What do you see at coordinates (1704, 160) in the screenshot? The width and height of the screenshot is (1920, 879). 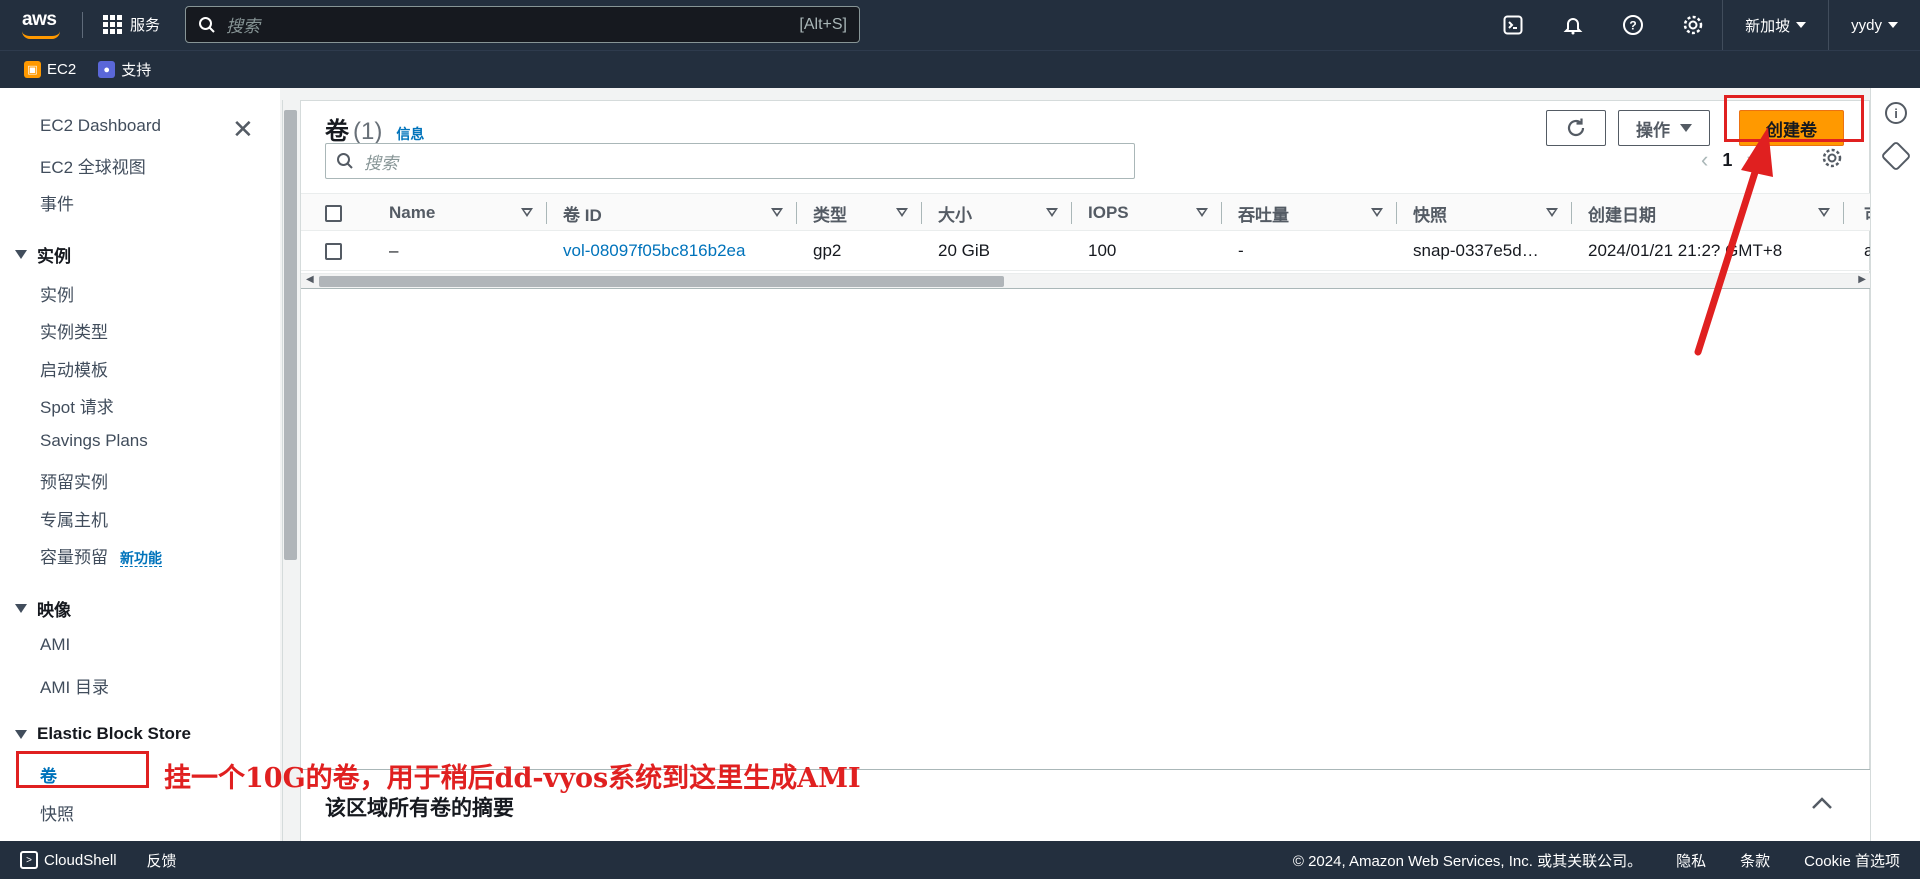 I see `chevron-left-icon: ‹` at bounding box center [1704, 160].